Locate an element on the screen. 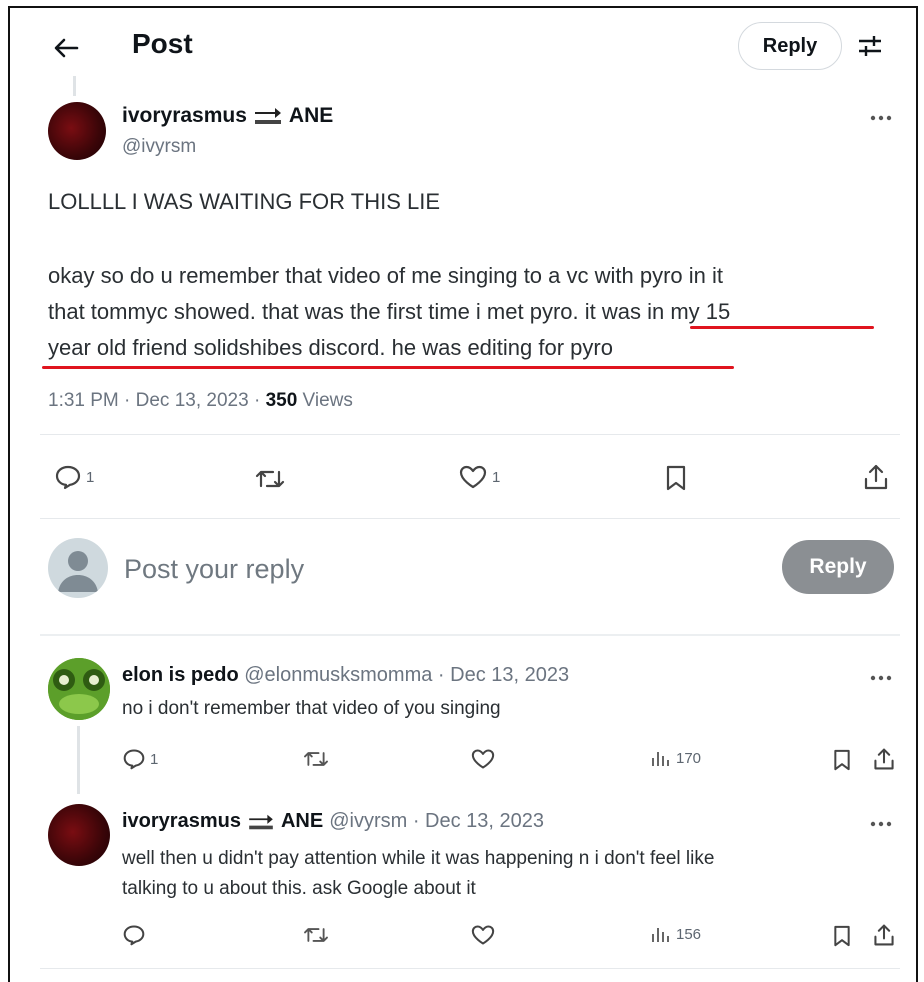  frog-avatar-icon is located at coordinates (79, 689).